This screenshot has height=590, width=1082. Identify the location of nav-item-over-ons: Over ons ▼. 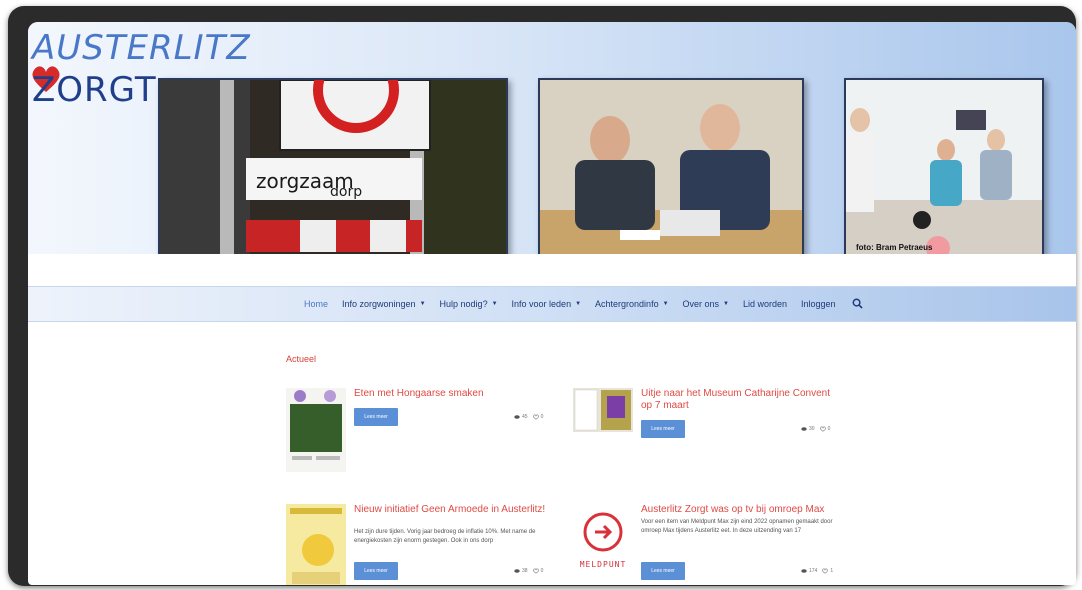
(706, 303).